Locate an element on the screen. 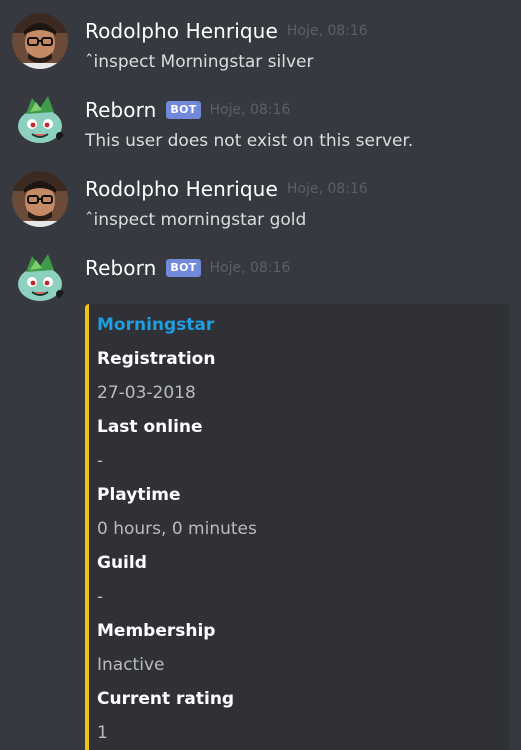 This screenshot has height=750, width=521. message-text: ˆinspect Morningstar silver is located at coordinates (199, 62).